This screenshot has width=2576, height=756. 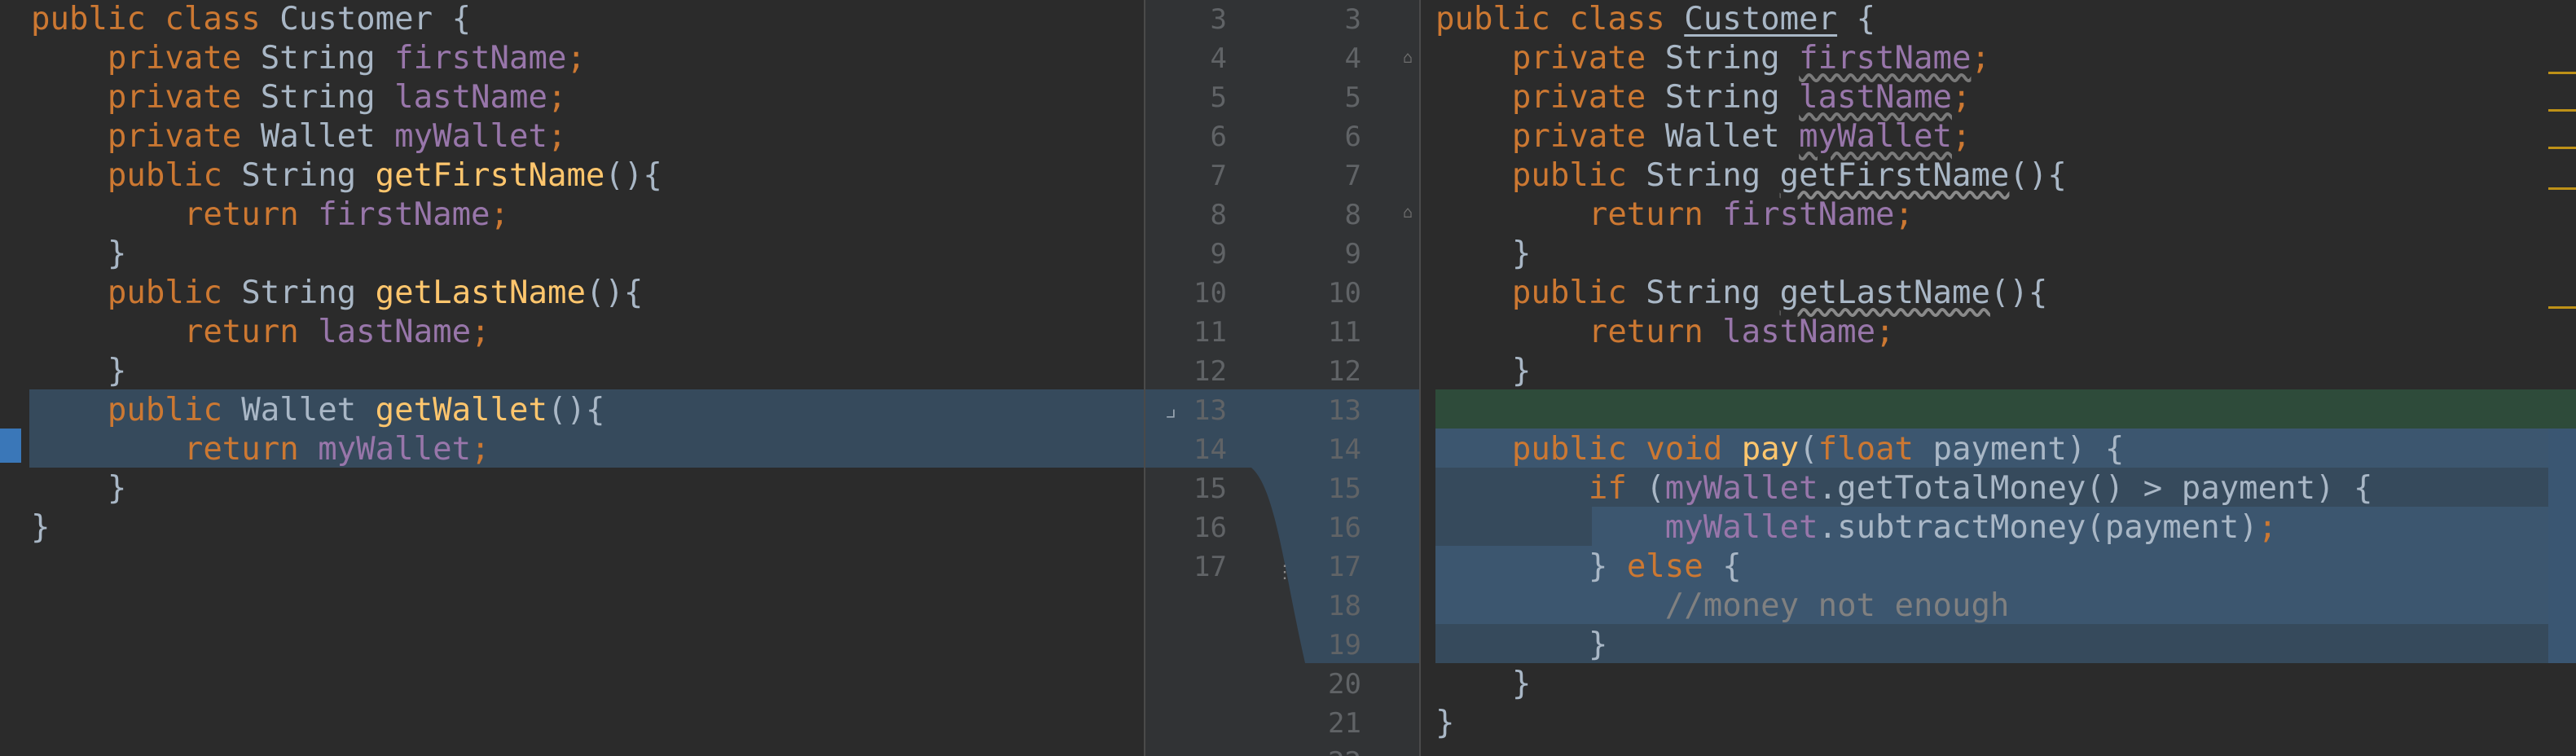 What do you see at coordinates (1210, 567) in the screenshot?
I see `left-line-number: 17` at bounding box center [1210, 567].